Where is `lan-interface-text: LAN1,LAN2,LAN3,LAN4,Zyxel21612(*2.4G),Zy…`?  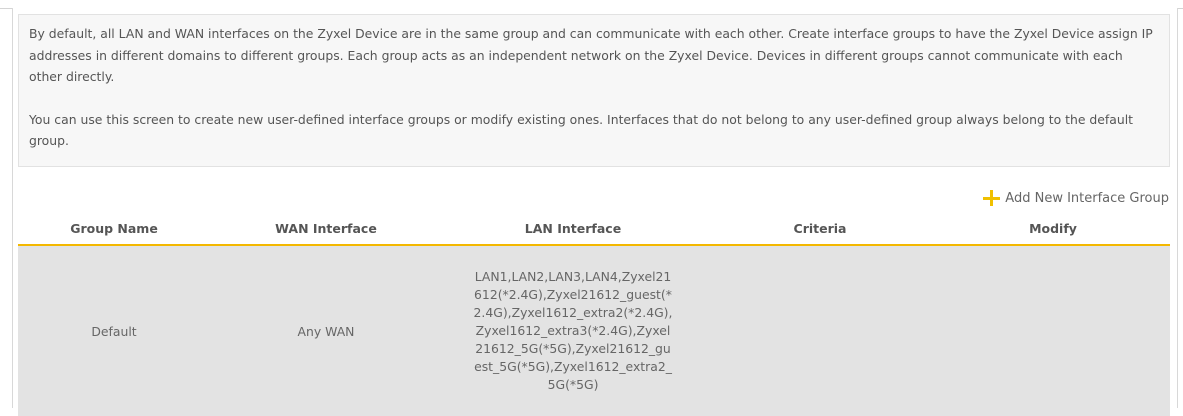 lan-interface-text: LAN1,LAN2,LAN3,LAN4,Zyxel21612(*2.4G),Zy… is located at coordinates (573, 330).